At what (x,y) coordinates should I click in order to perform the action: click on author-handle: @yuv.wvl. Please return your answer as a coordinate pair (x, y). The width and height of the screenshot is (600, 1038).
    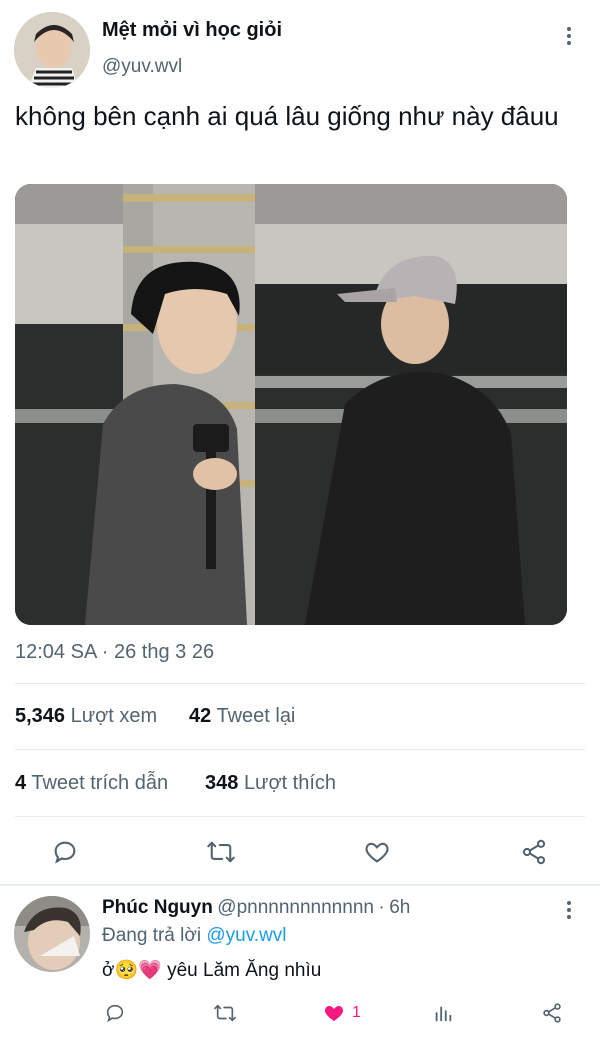
    Looking at the image, I should click on (142, 67).